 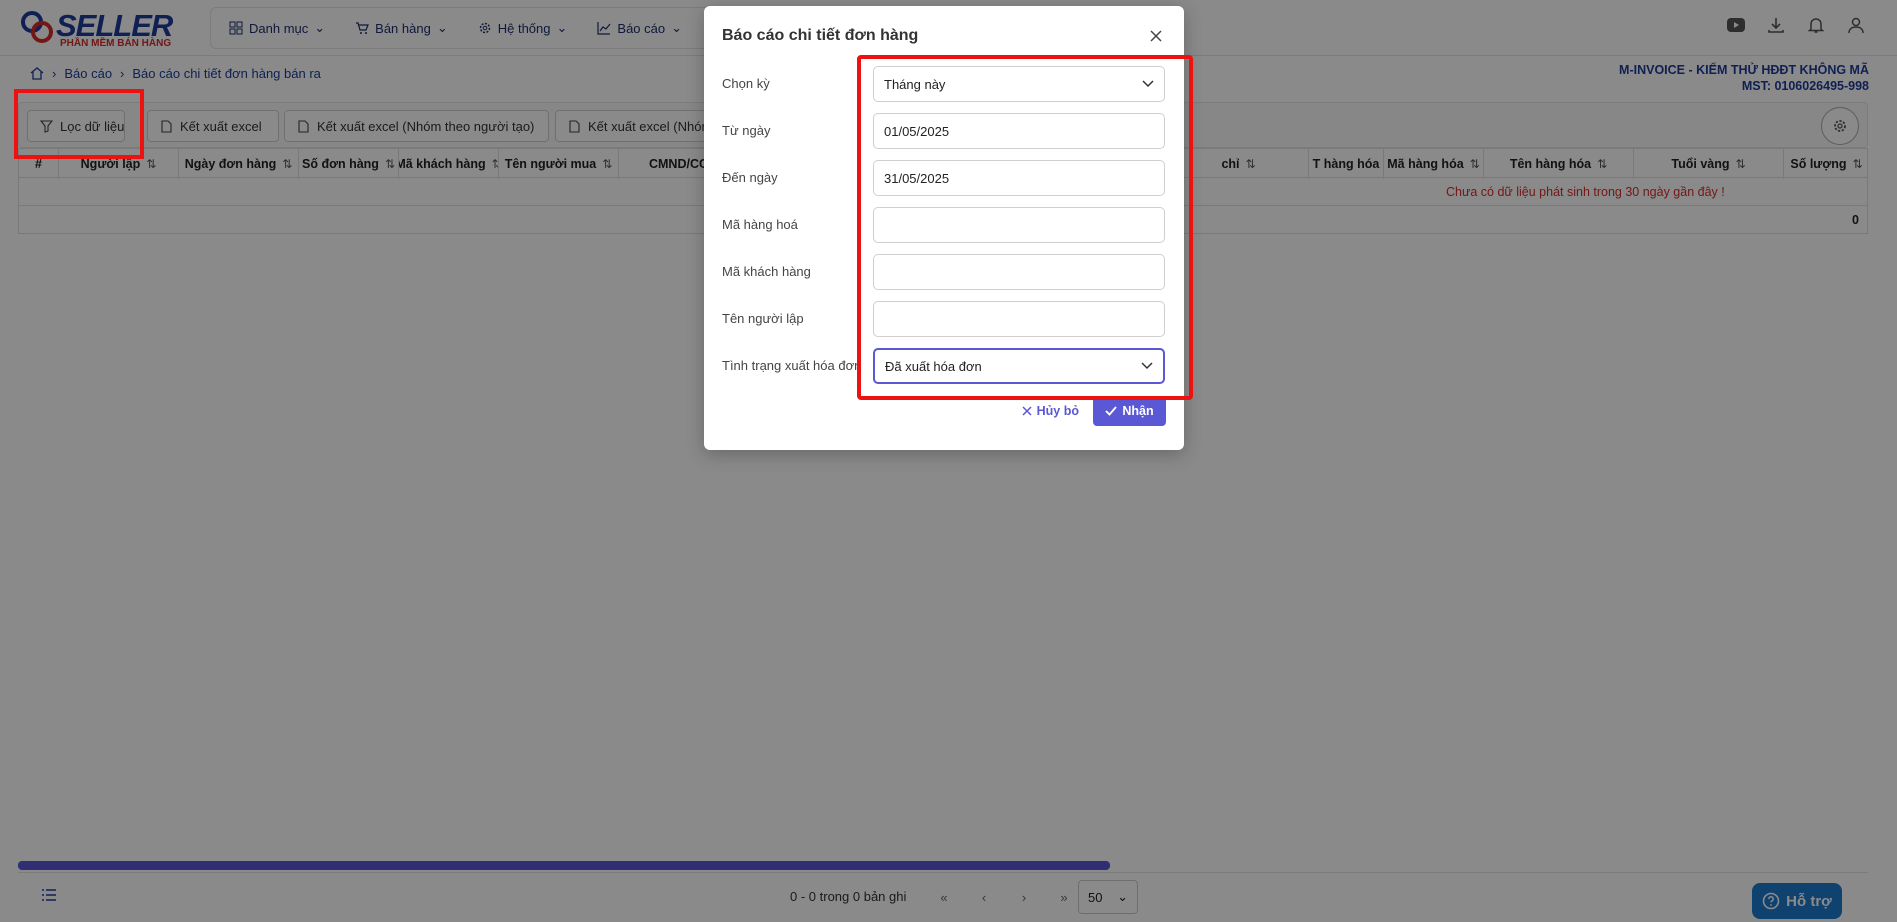 What do you see at coordinates (750, 177) in the screenshot?
I see `to-date-label: Đến ngày` at bounding box center [750, 177].